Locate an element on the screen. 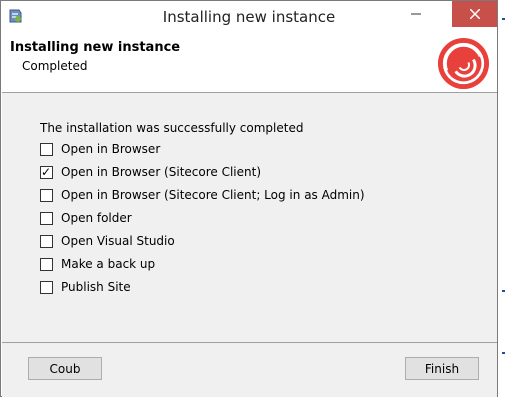  checkbox-publish-site is located at coordinates (46, 287).